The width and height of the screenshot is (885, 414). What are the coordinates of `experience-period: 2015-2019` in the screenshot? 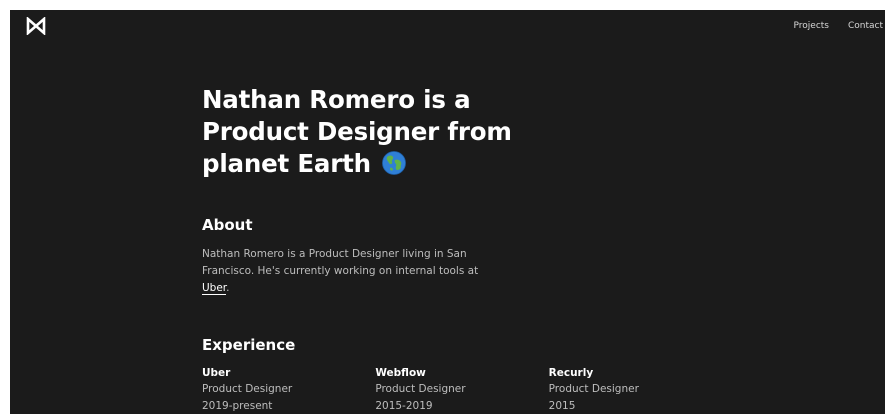 It's located at (404, 406).